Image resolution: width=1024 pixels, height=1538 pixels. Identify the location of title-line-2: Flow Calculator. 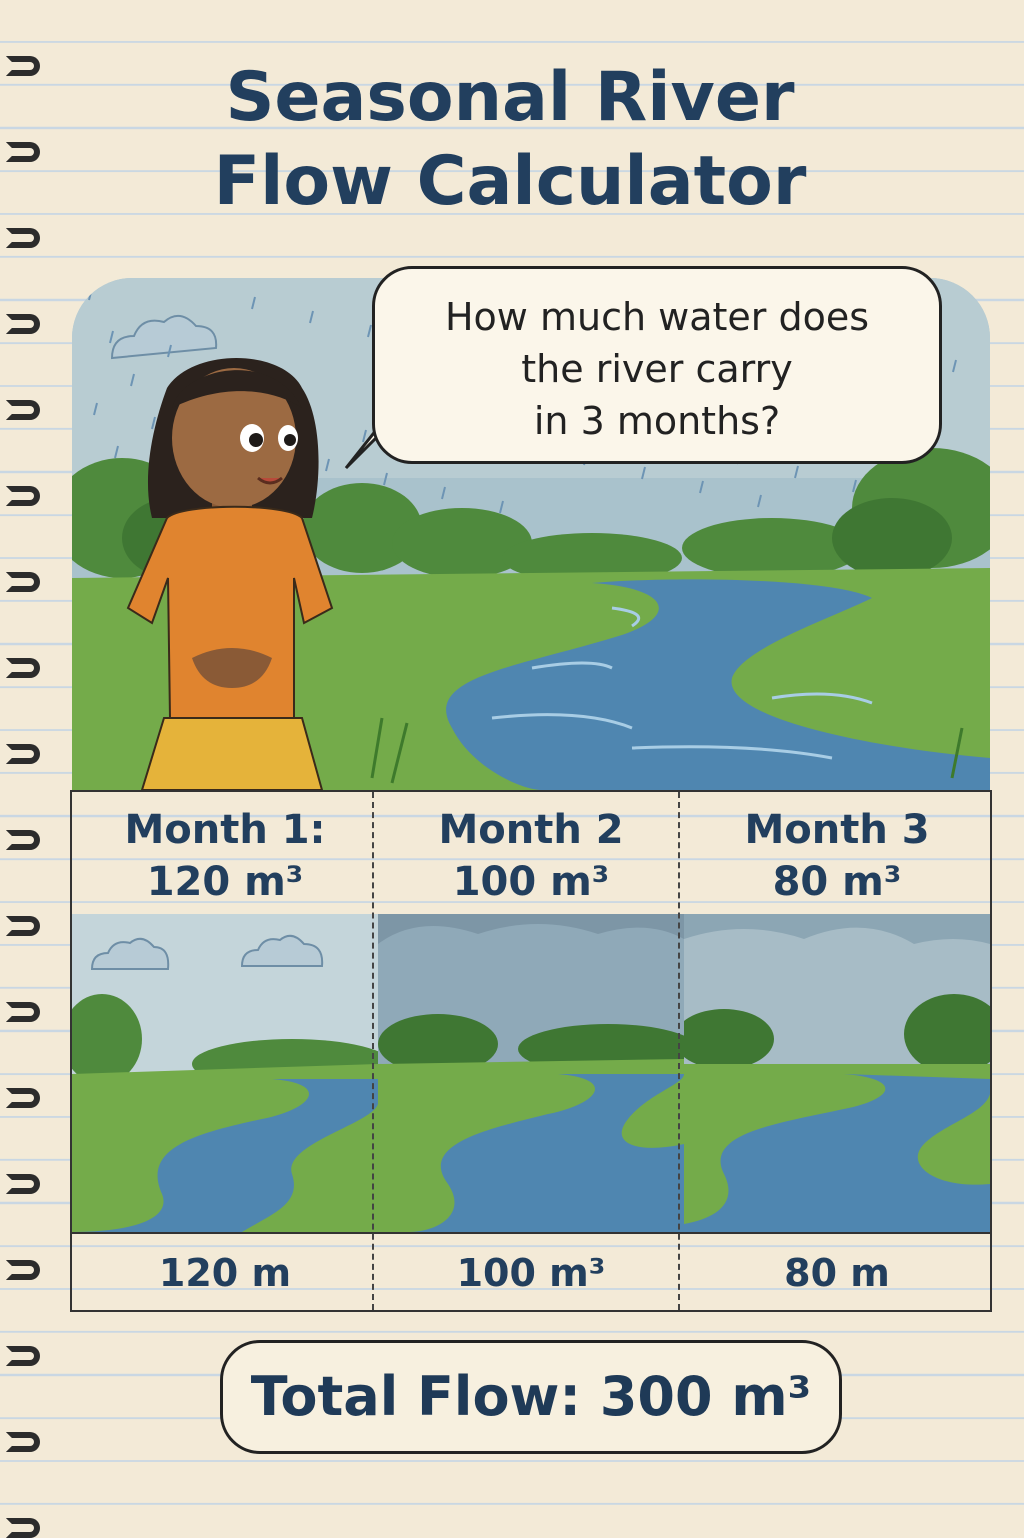
(510, 181).